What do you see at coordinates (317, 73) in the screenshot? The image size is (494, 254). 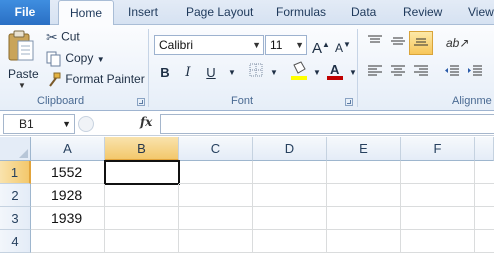 I see `fill-color-dropdown-icon: ▼` at bounding box center [317, 73].